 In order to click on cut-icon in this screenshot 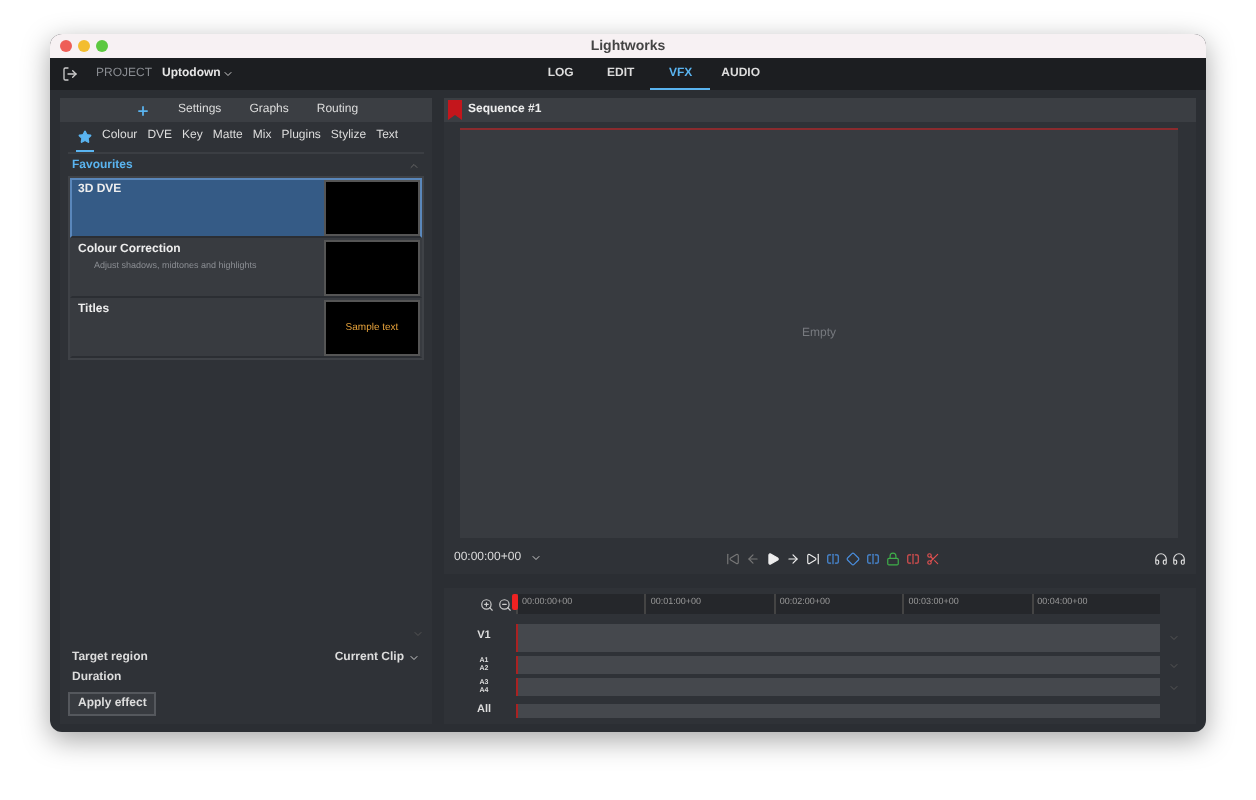, I will do `click(932, 558)`.